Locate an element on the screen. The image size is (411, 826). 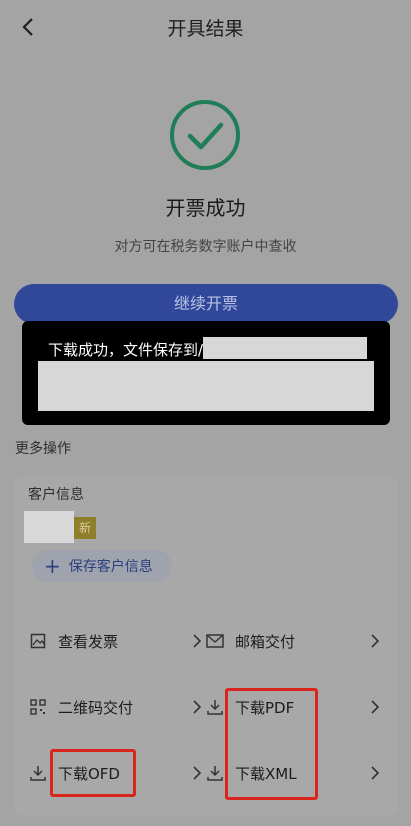
save-customer-label: 保存客户信息 is located at coordinates (110, 567).